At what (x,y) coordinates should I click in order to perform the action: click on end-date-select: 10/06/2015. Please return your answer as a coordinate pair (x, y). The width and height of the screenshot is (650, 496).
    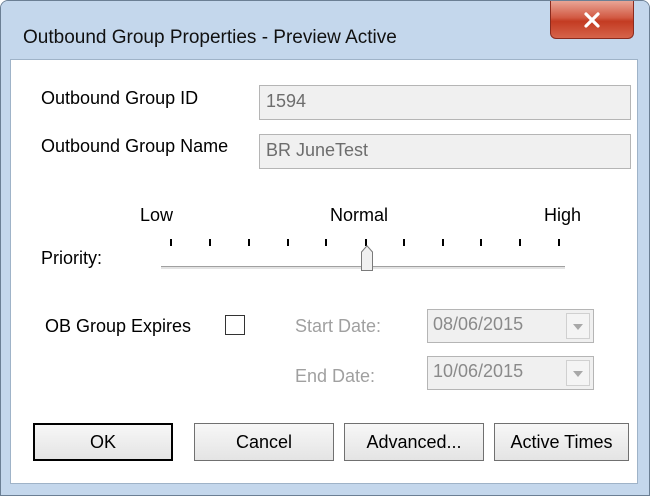
    Looking at the image, I should click on (510, 373).